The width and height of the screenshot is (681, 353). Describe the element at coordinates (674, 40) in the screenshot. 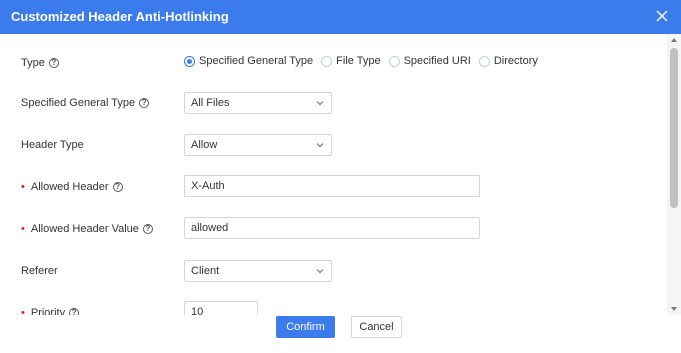

I see `scroll-up-arrow-icon` at that location.